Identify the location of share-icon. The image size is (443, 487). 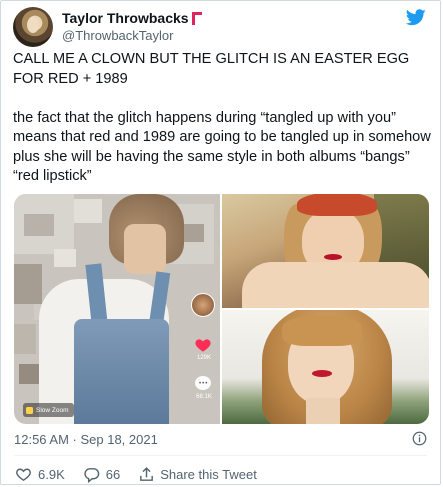
(147, 473).